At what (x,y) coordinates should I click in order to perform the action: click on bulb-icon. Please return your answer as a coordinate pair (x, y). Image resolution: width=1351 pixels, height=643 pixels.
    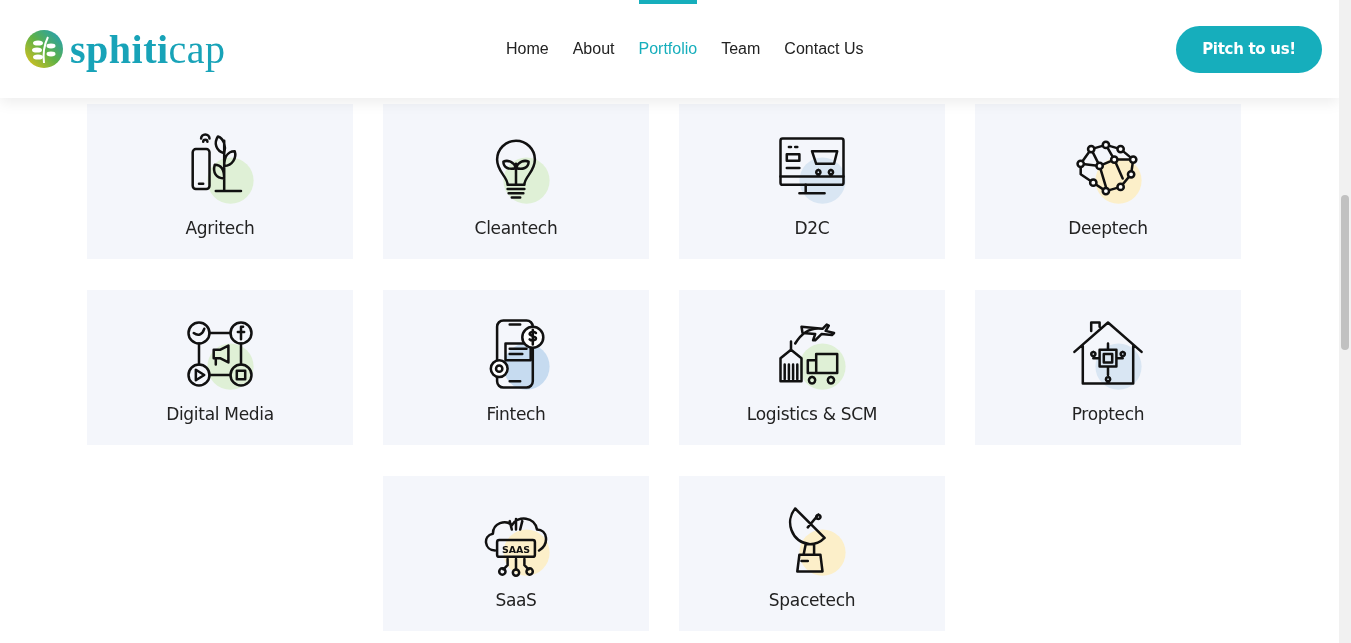
    Looking at the image, I should click on (516, 169).